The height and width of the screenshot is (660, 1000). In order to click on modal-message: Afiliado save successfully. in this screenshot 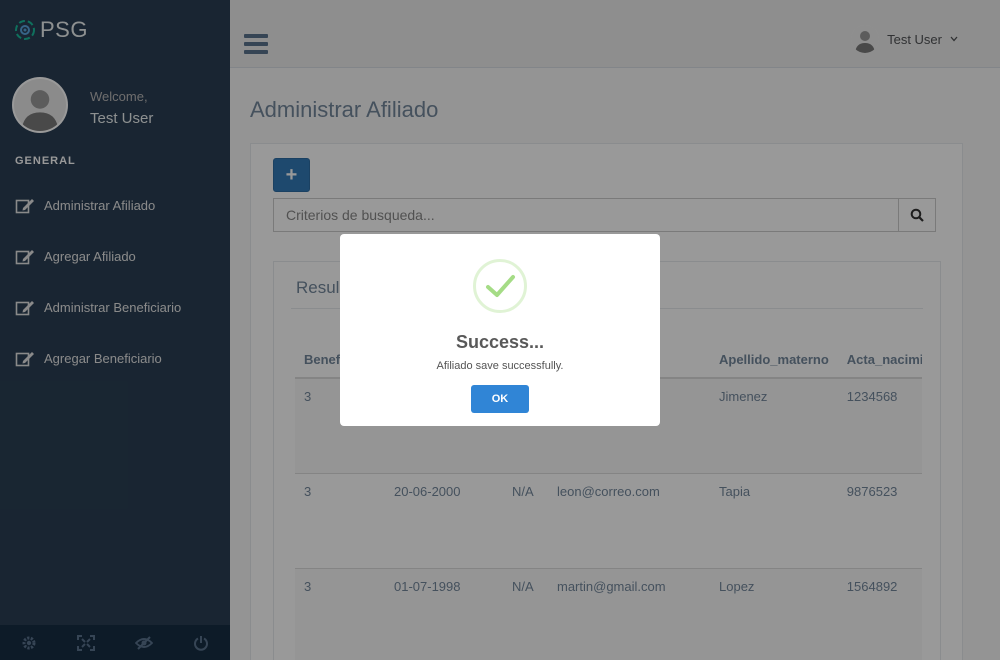, I will do `click(500, 366)`.